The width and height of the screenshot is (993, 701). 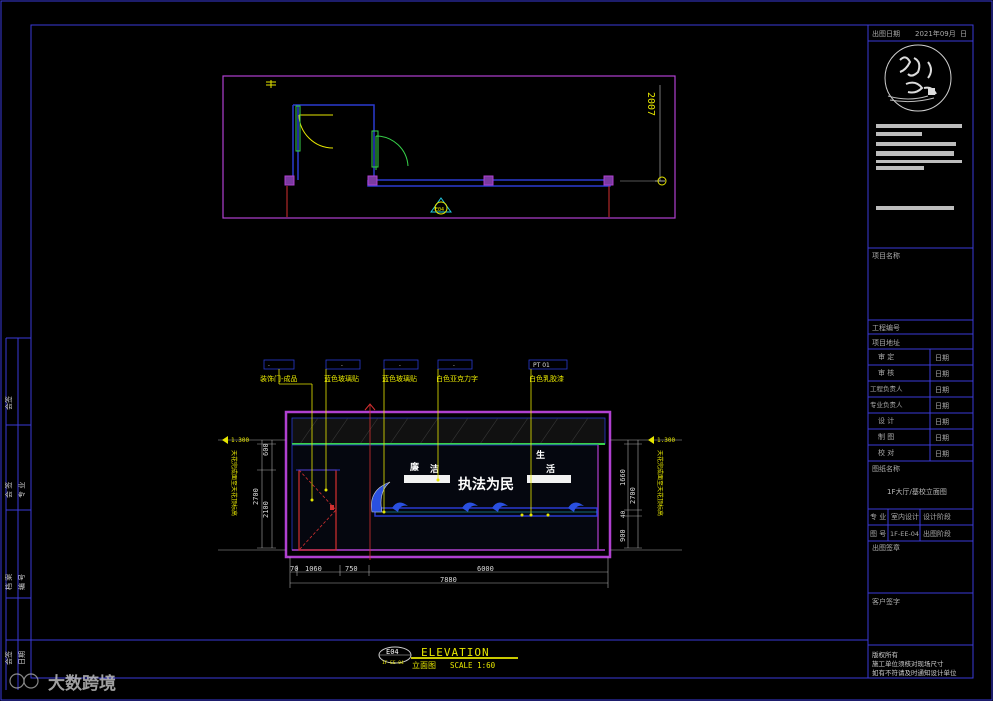 I want to click on dim-bottom-1: 70, so click(x=294, y=569).